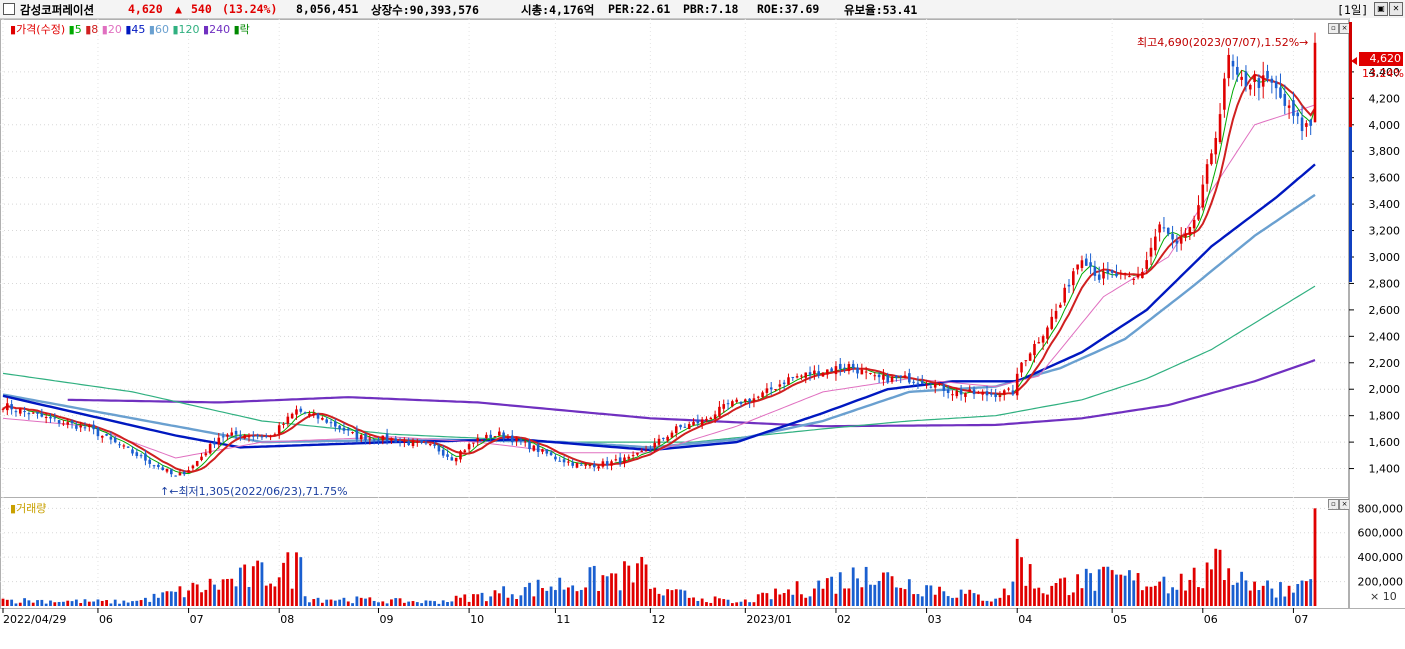 This screenshot has width=1405, height=649. I want to click on price-tick-label: 1,600, so click(1385, 442).